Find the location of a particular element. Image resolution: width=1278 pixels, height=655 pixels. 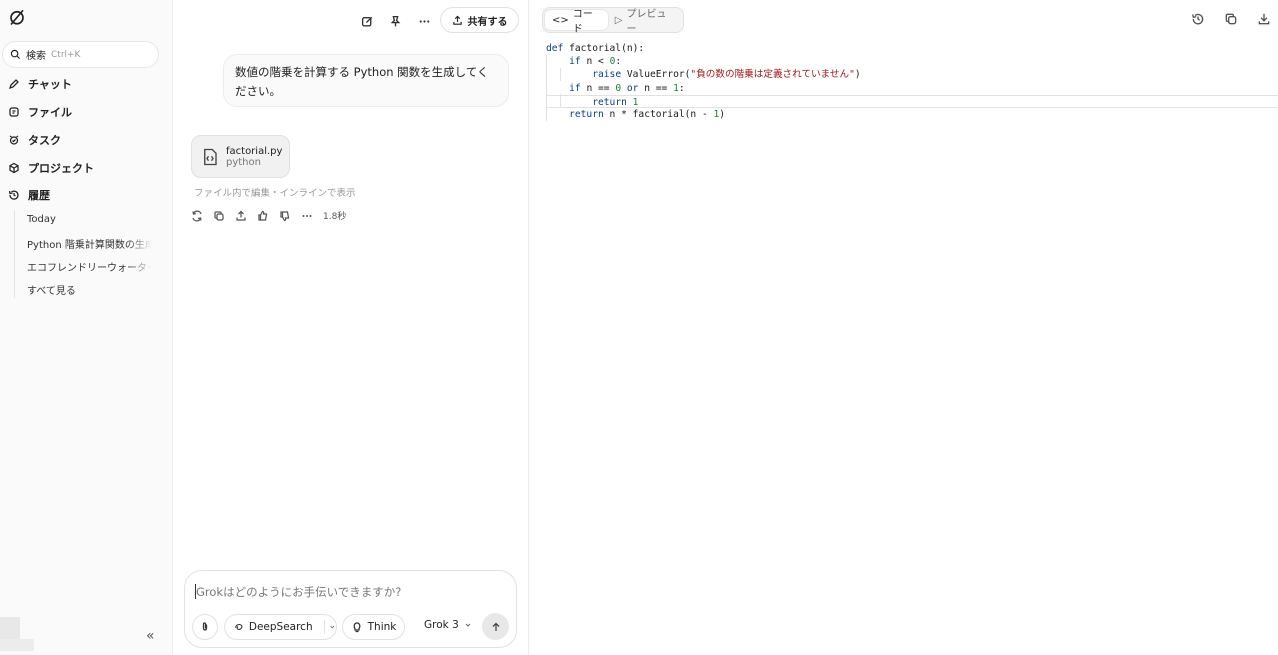

view-tabs: <> コード ▷ プレビュー is located at coordinates (613, 21).